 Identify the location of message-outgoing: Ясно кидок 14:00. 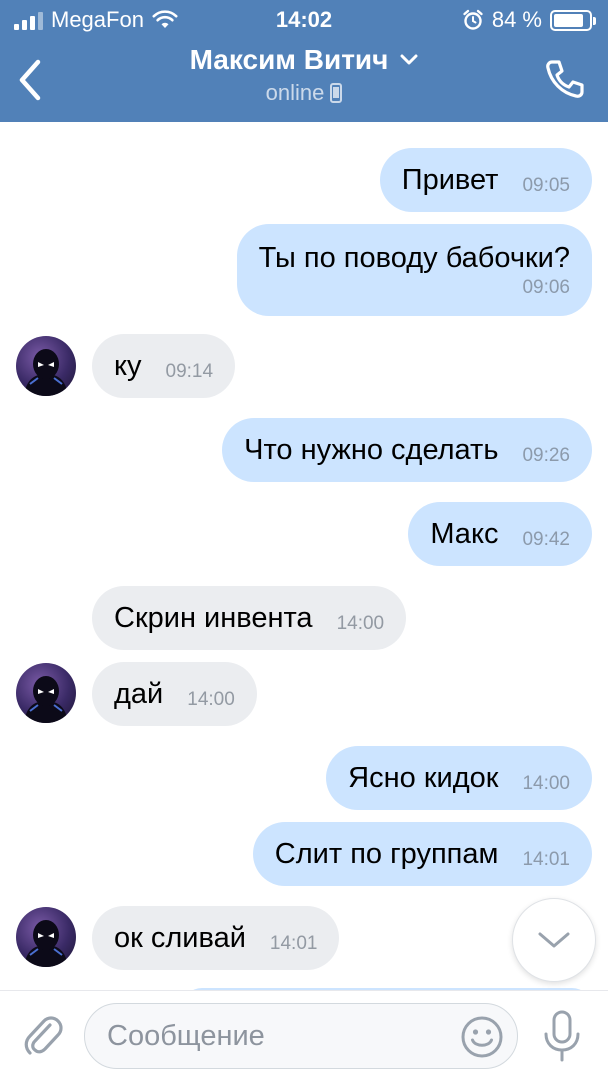
(459, 778).